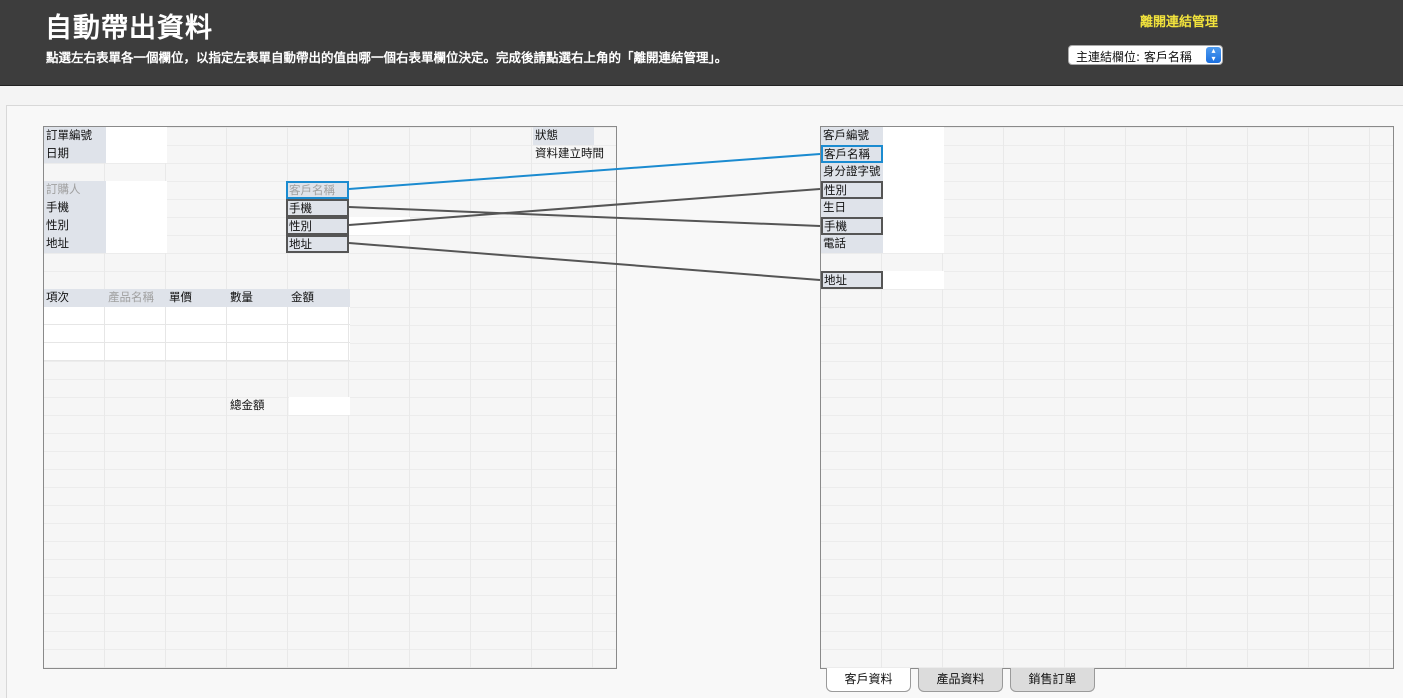  What do you see at coordinates (913, 190) in the screenshot?
I see `gender-field-right` at bounding box center [913, 190].